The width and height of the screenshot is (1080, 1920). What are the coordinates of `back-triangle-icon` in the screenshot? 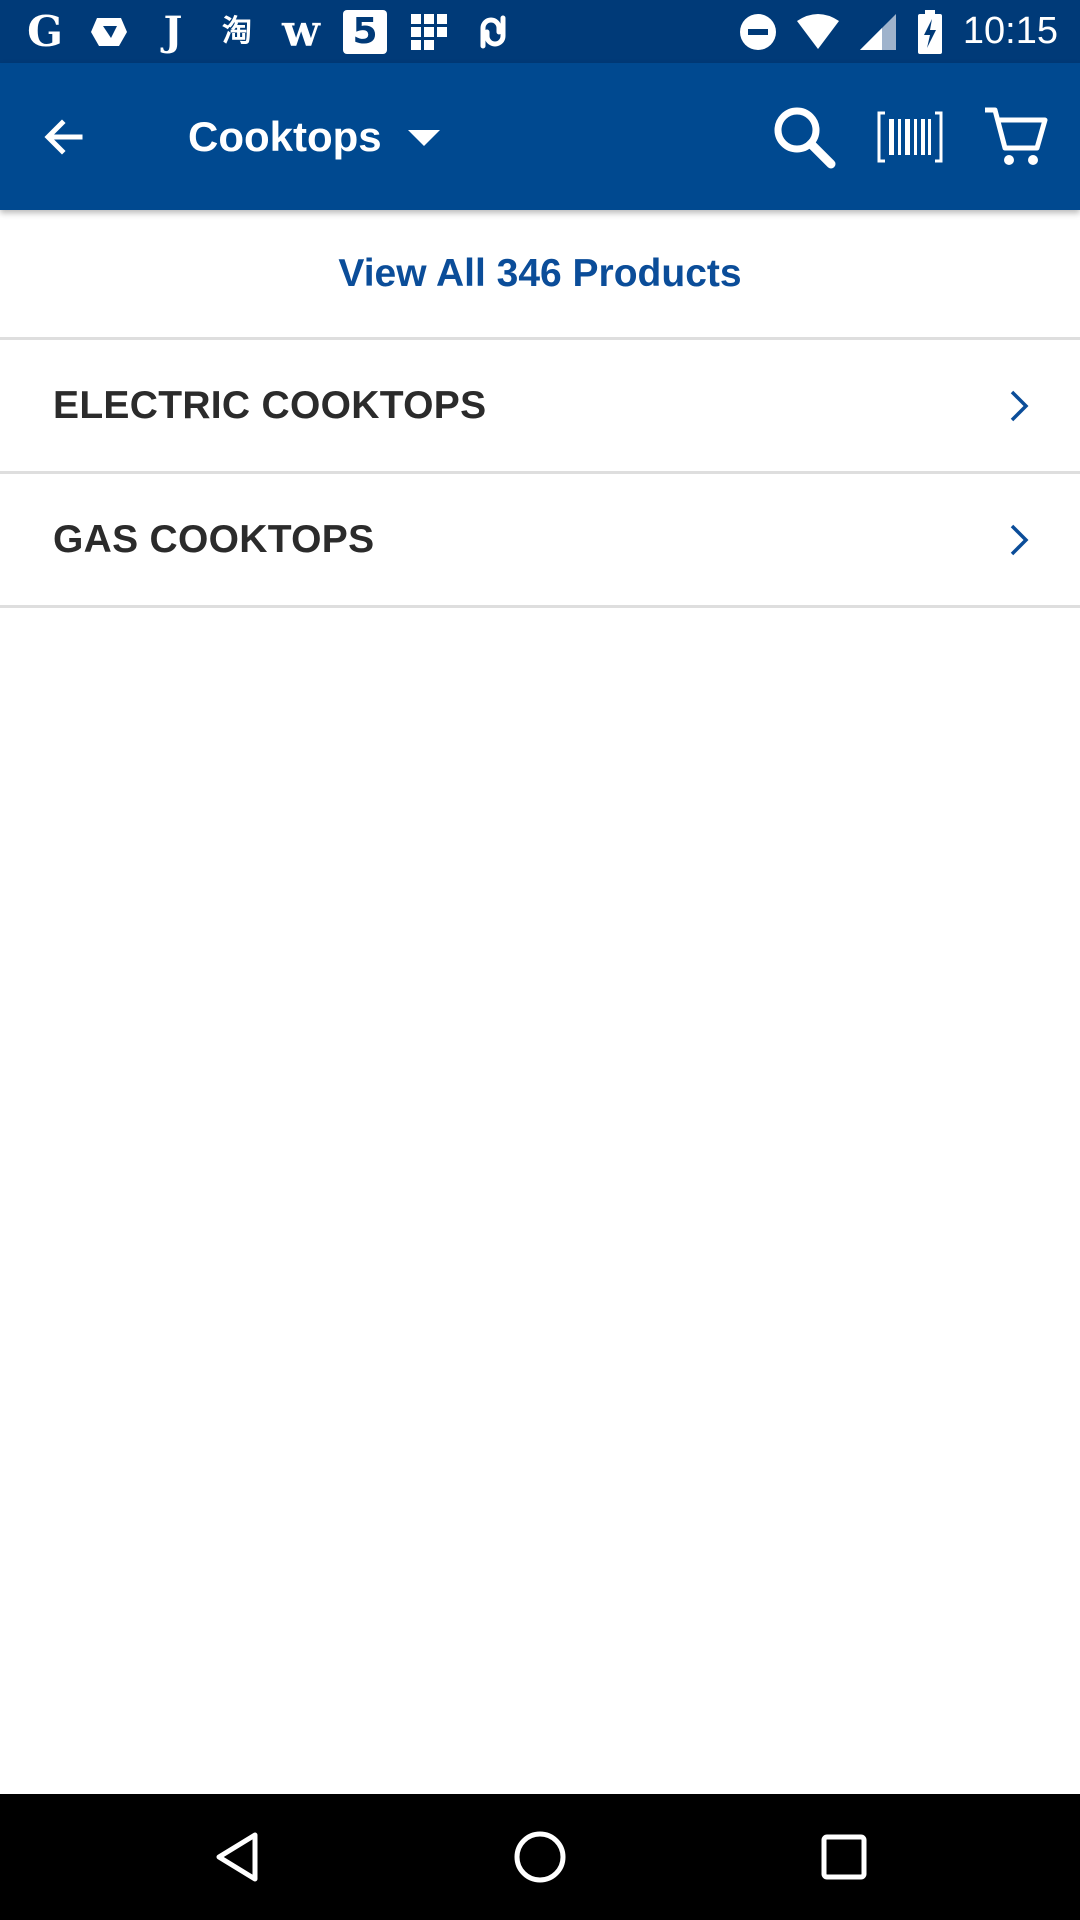 It's located at (237, 1857).